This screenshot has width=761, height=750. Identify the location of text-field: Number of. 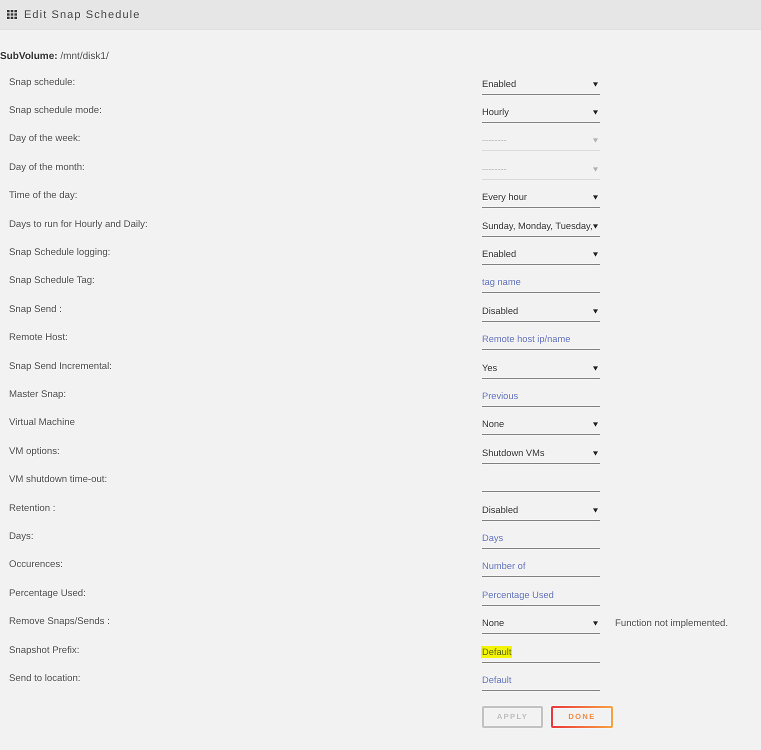
(541, 567).